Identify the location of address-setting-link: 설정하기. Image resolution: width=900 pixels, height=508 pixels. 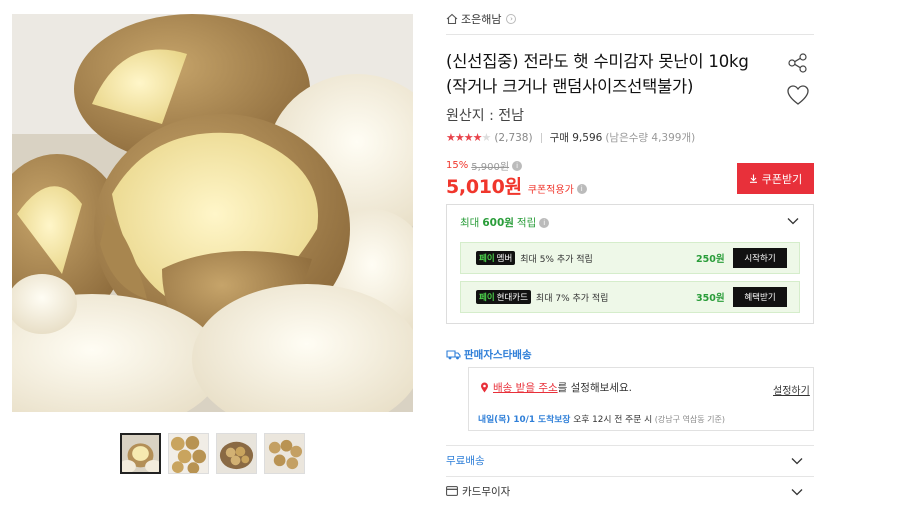
(791, 389).